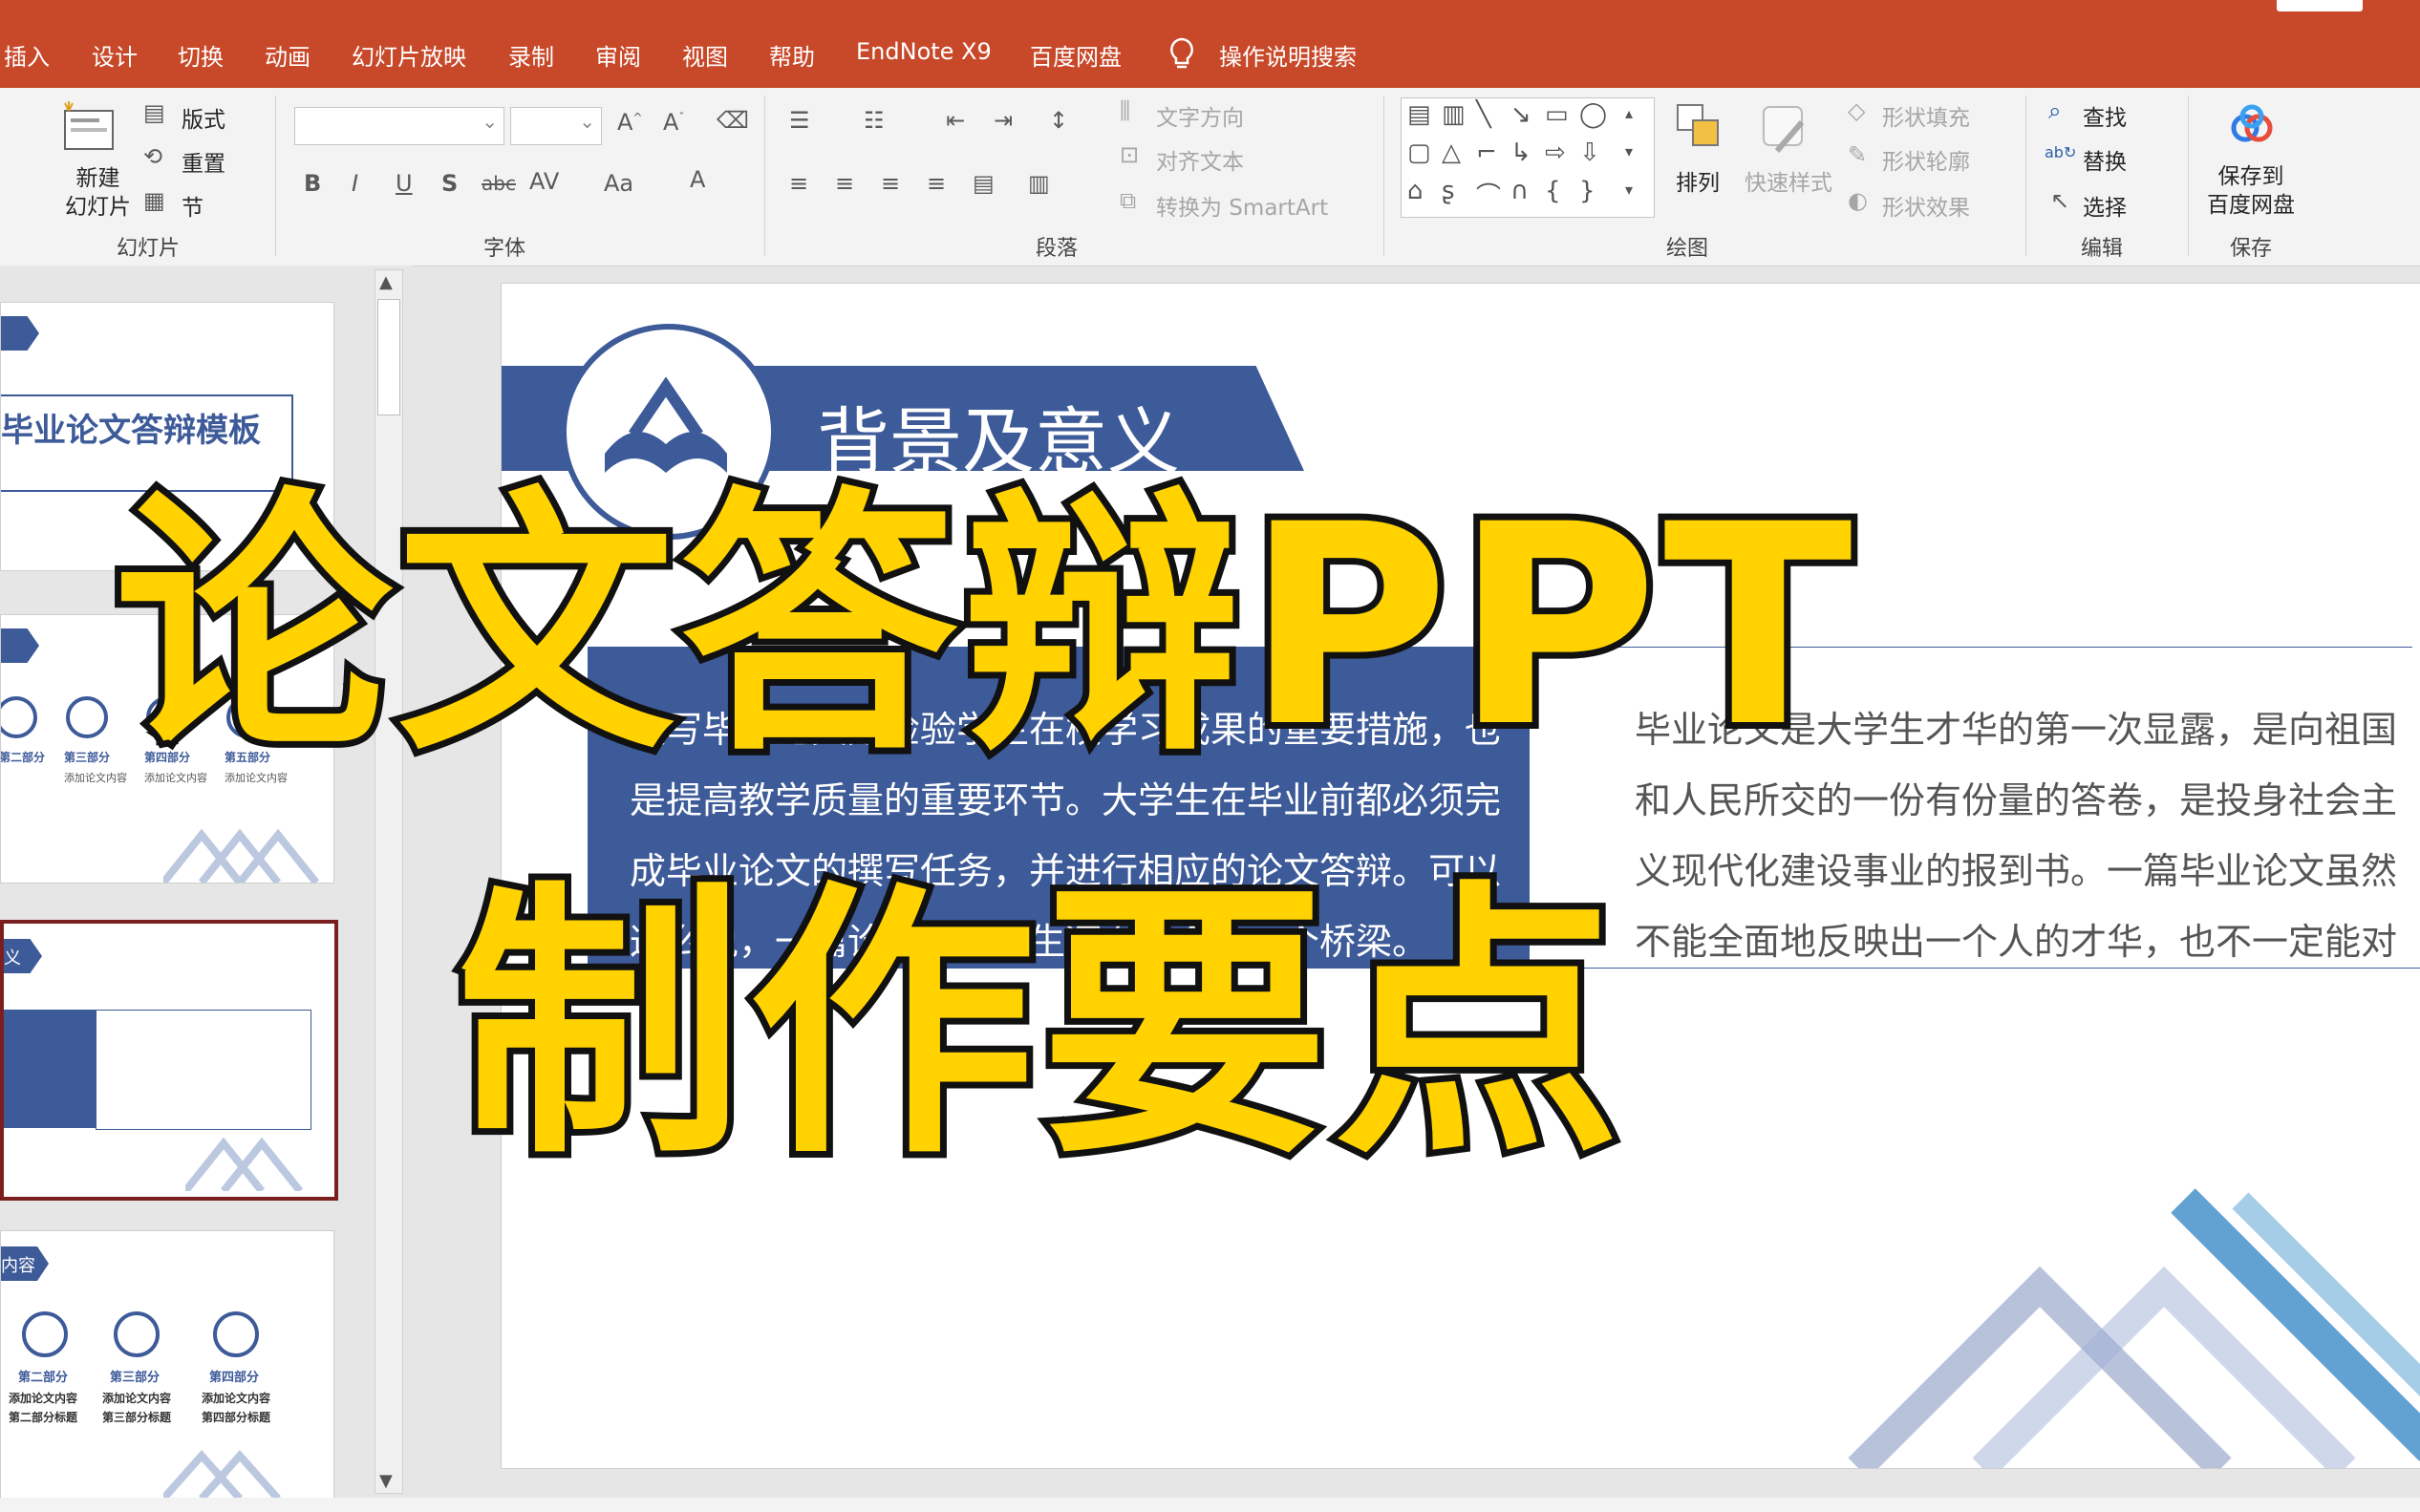  Describe the element at coordinates (1058, 120) in the screenshot. I see `line-spacing-icon: ↕` at that location.